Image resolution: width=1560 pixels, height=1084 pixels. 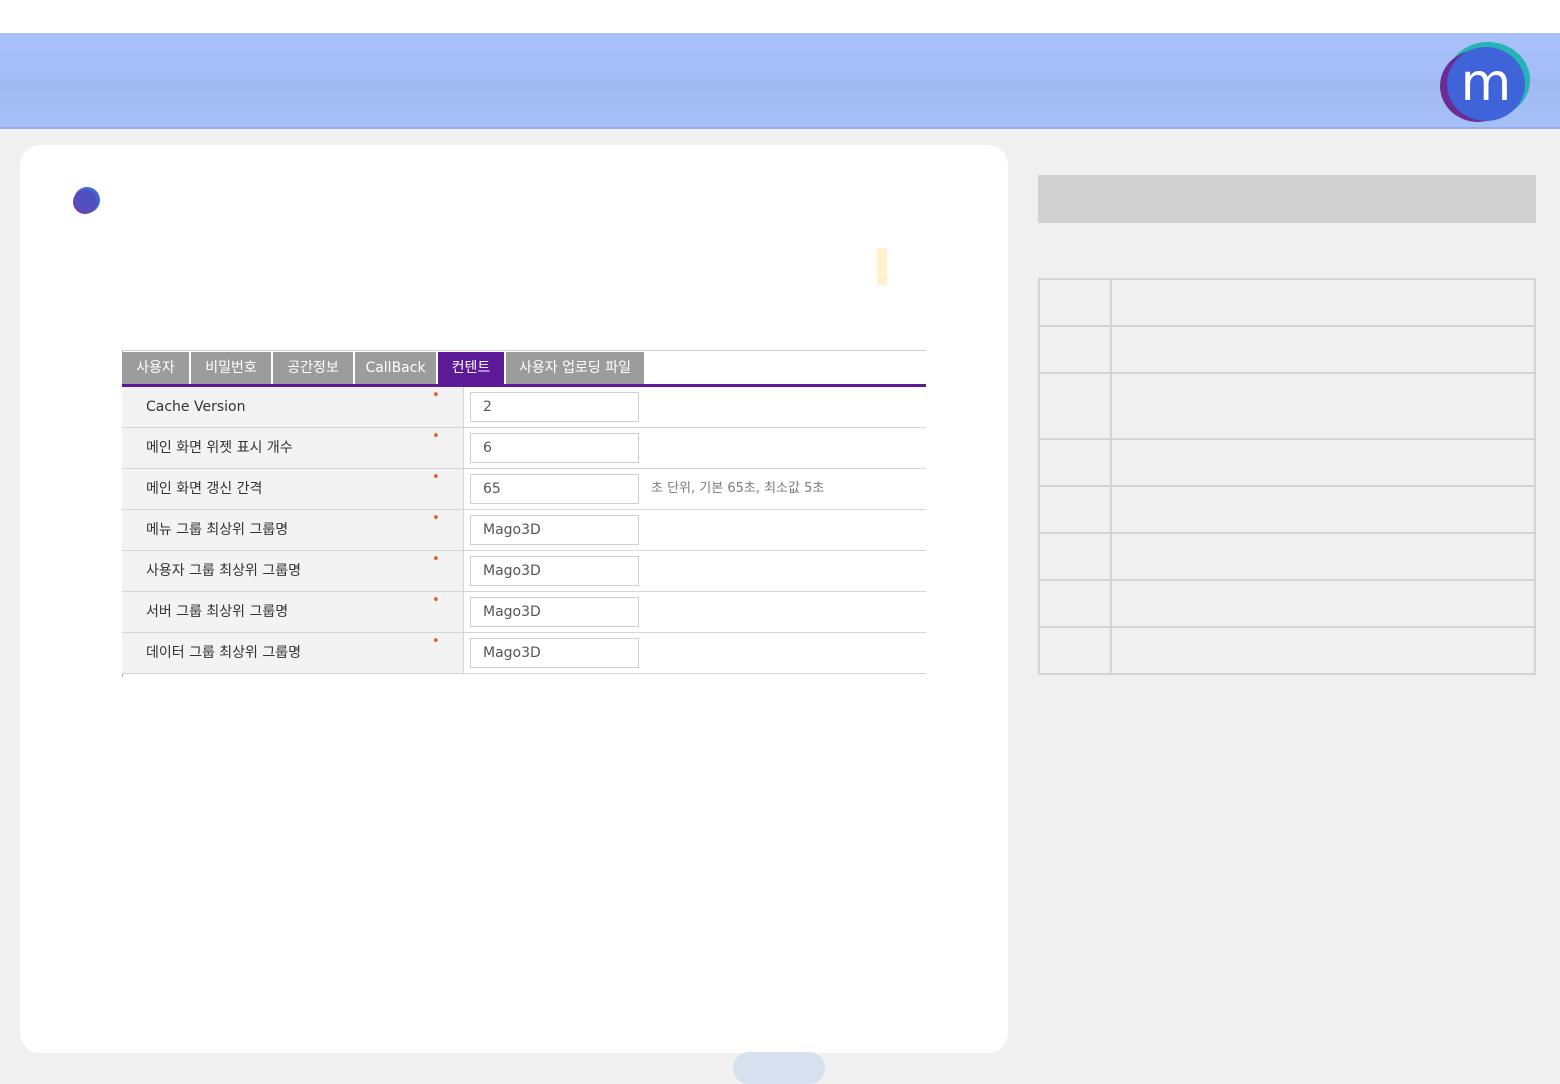 What do you see at coordinates (882, 266) in the screenshot?
I see `highlight-marker` at bounding box center [882, 266].